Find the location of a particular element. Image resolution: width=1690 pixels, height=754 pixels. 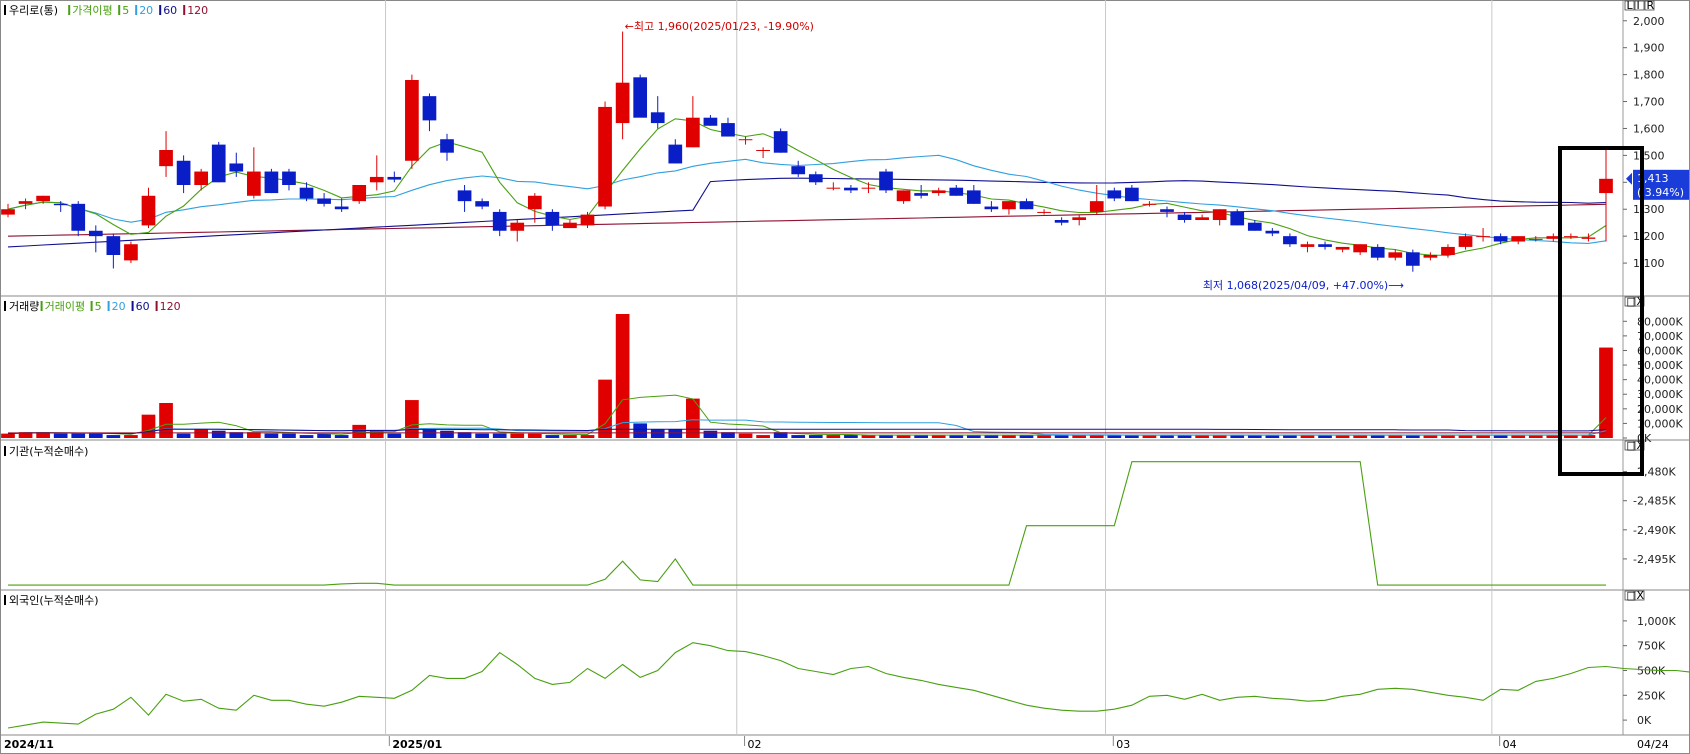

foreign-tick-label: 0K is located at coordinates (1644, 720).